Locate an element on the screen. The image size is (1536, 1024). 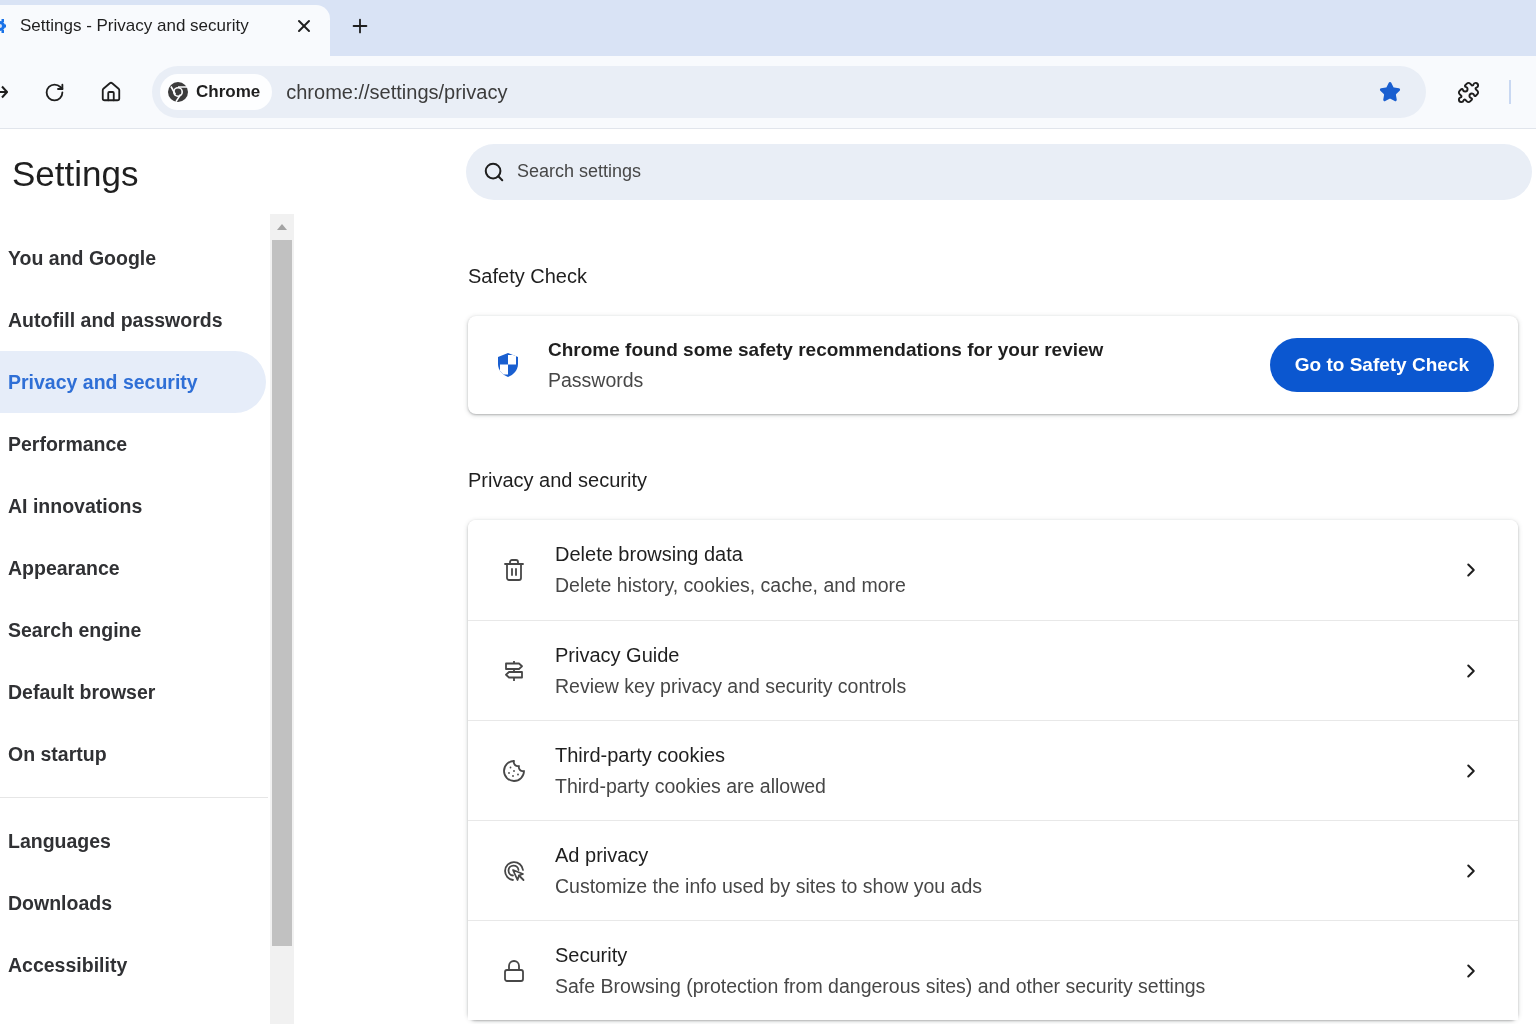
sidebar-item: Default browser is located at coordinates (133, 692).